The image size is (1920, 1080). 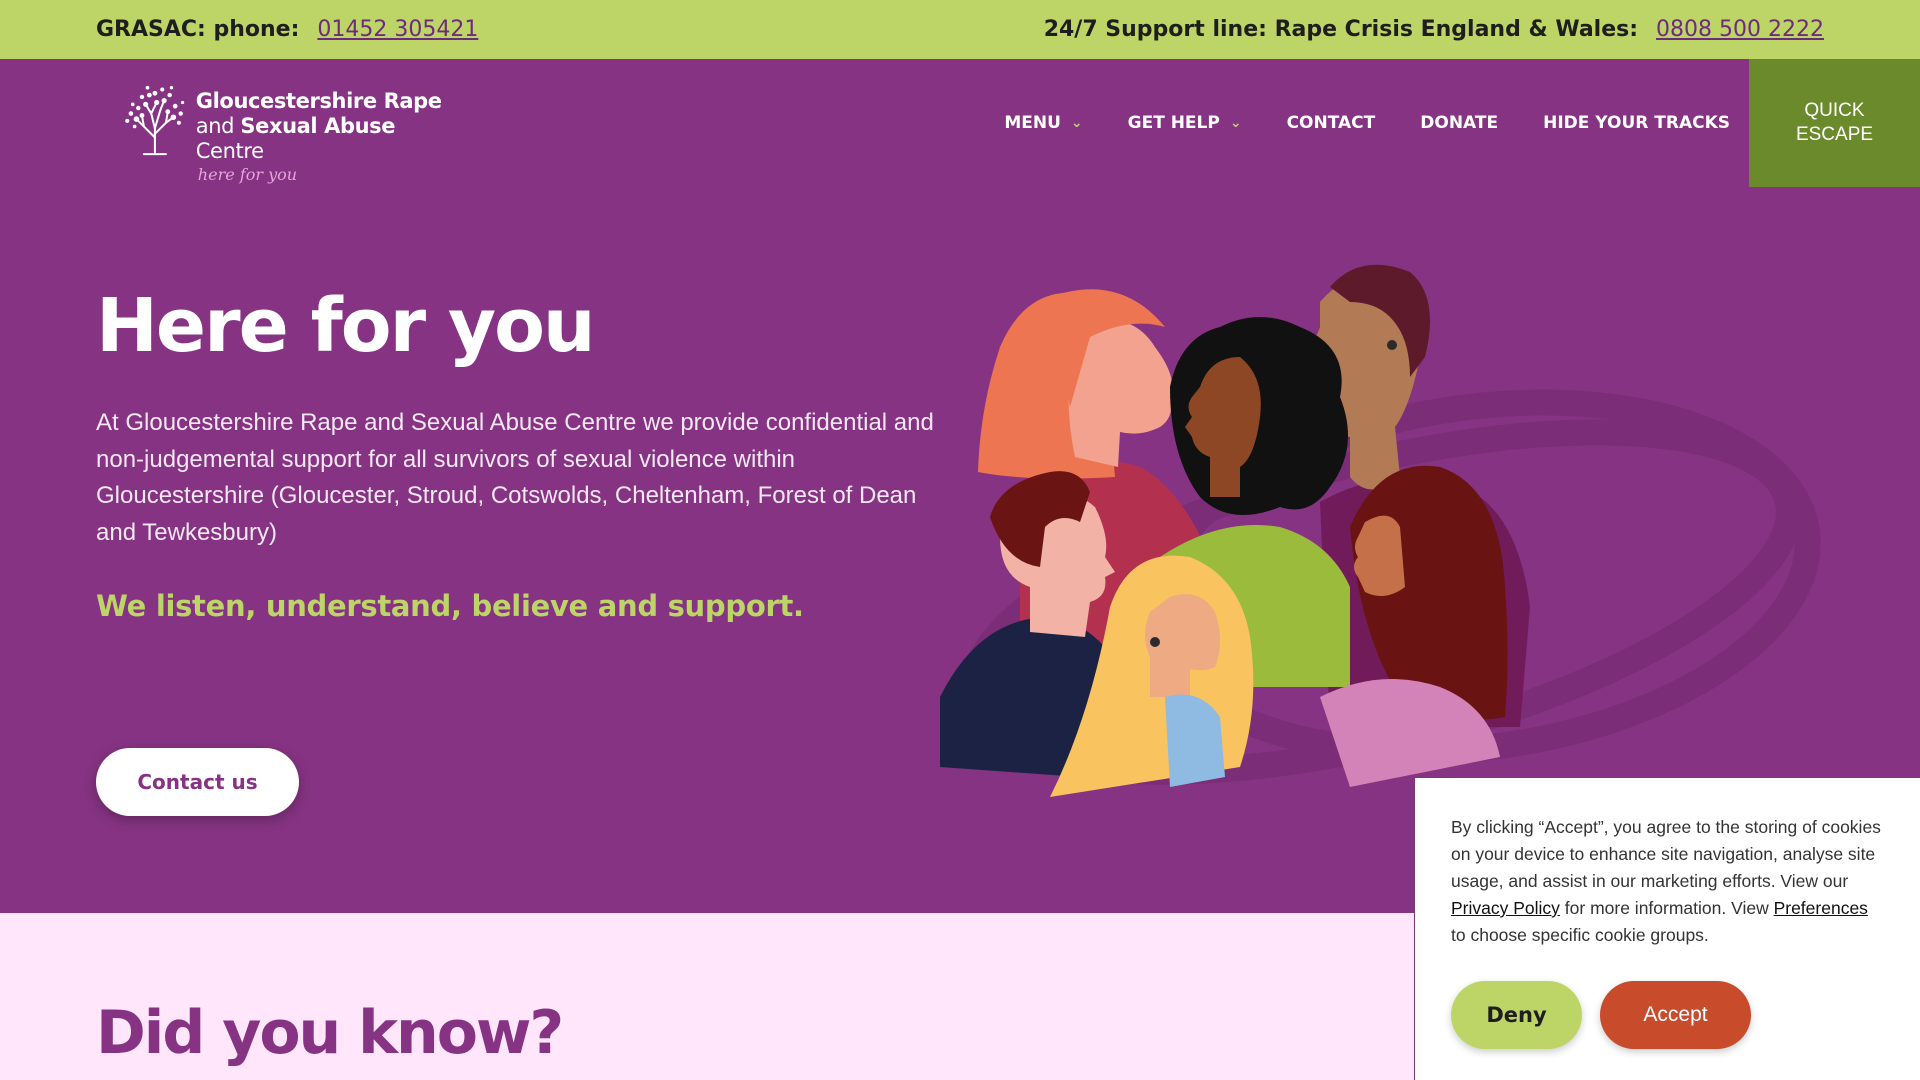 What do you see at coordinates (330, 1033) in the screenshot?
I see `did-you-know-heading: Did you know?` at bounding box center [330, 1033].